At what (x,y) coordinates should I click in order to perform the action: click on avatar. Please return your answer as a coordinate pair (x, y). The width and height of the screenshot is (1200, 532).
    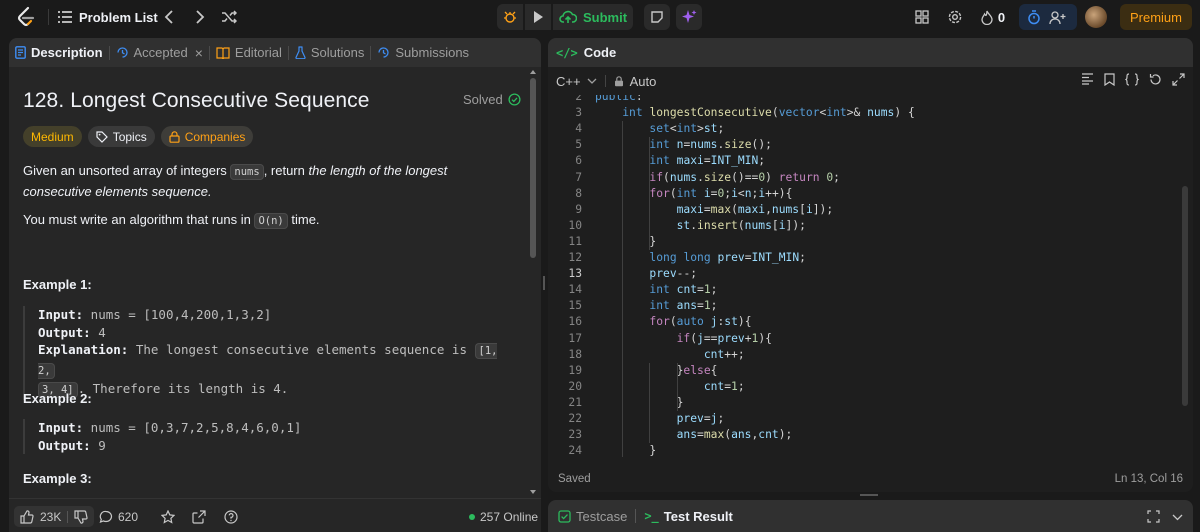
    Looking at the image, I should click on (1096, 17).